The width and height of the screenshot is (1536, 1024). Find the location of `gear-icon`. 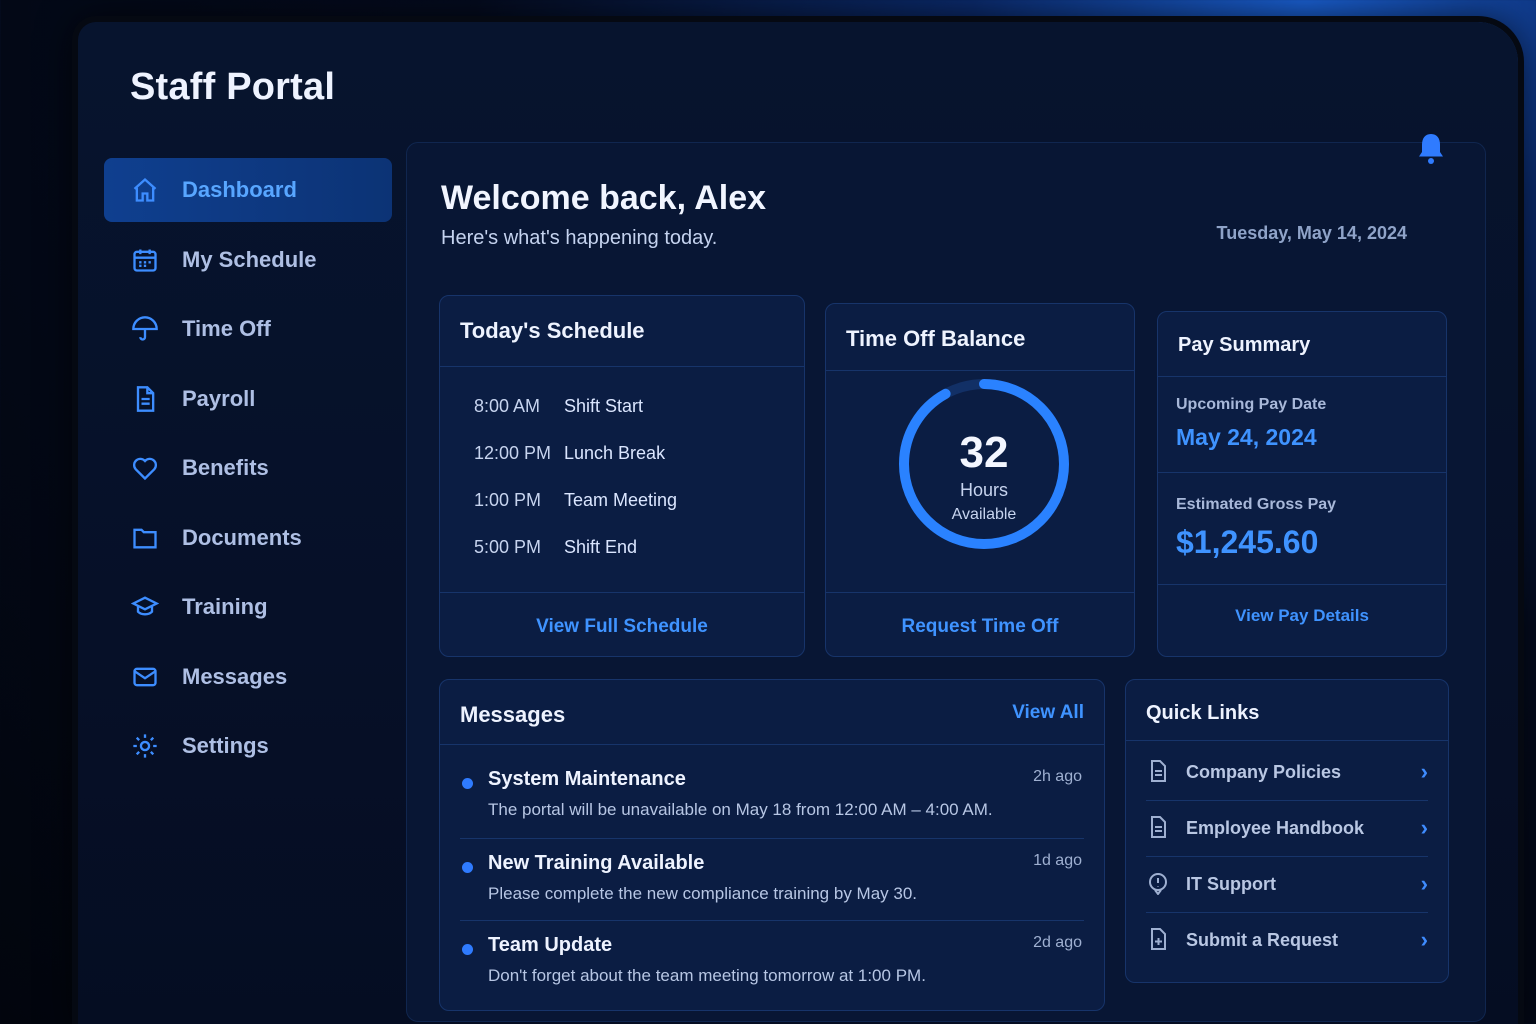

gear-icon is located at coordinates (145, 746).